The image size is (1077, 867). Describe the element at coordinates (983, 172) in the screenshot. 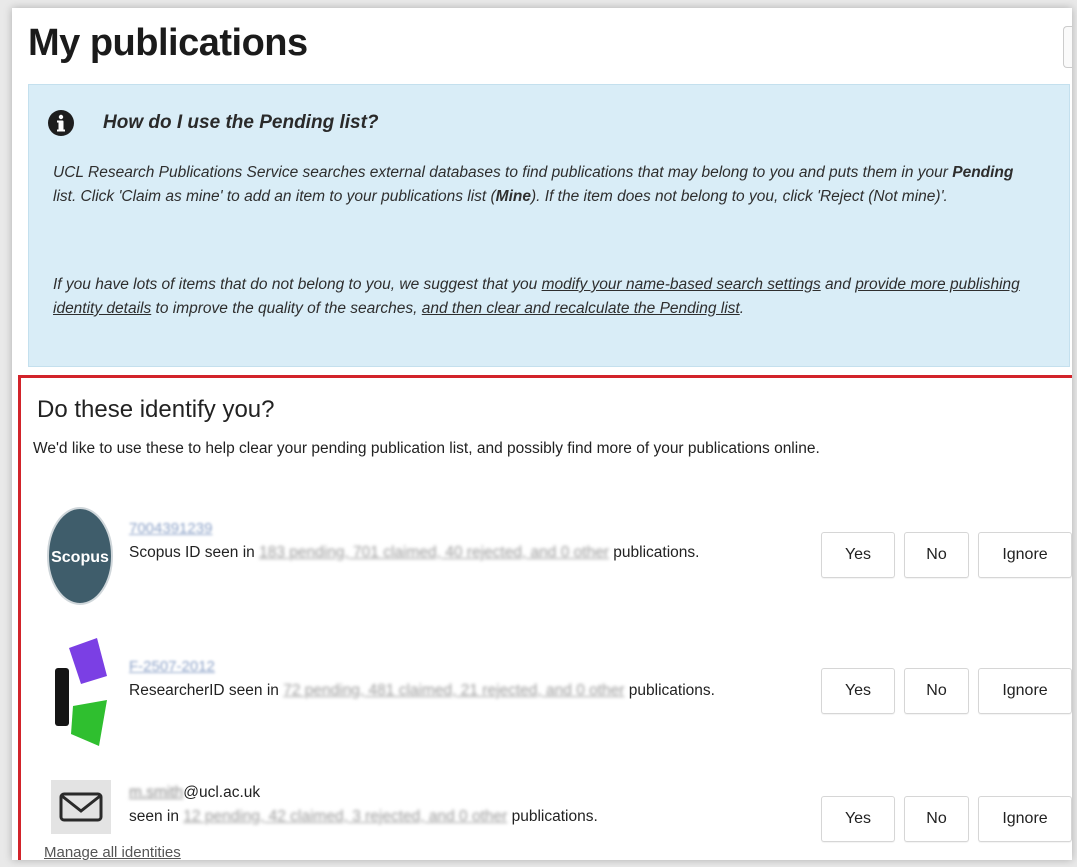

I see `pending-emphasis: Pending` at that location.